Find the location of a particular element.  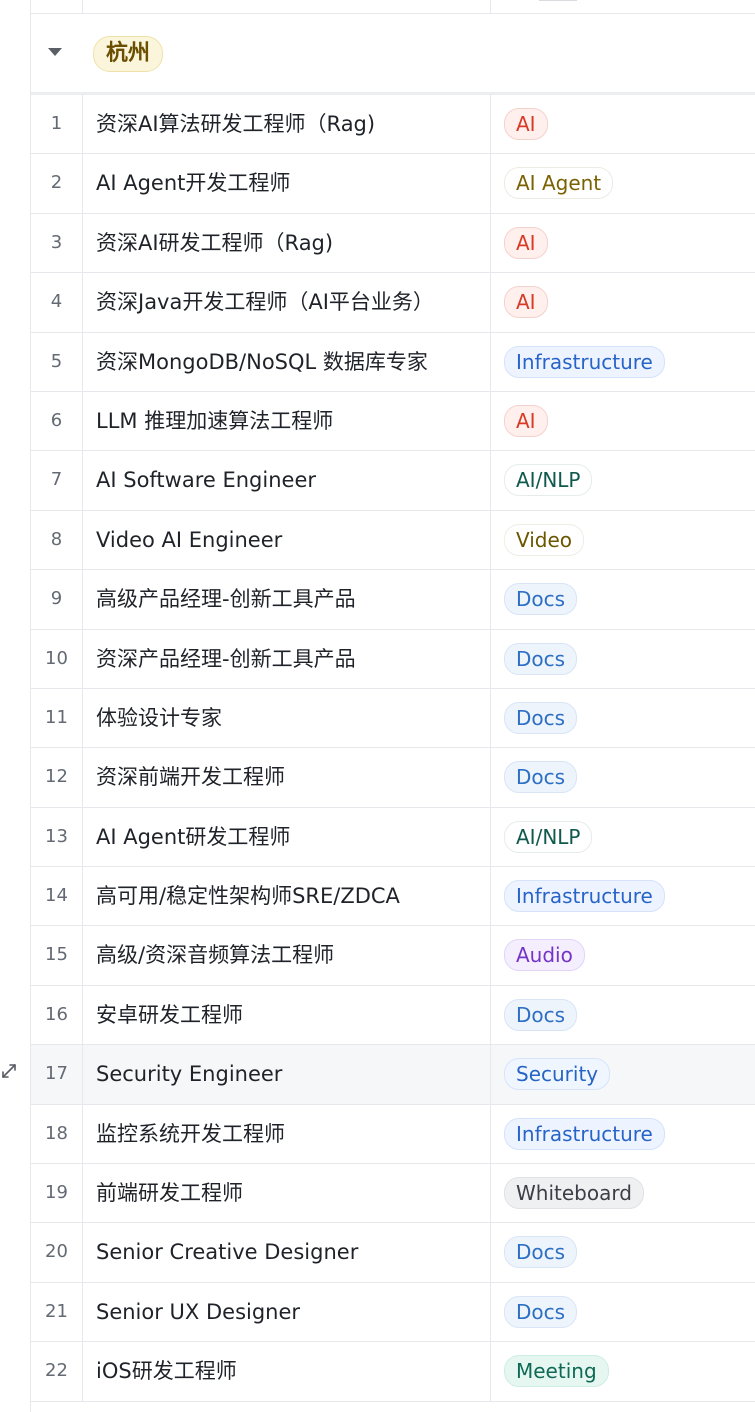

table-row: 12 资深前端开发工程师 Docs is located at coordinates (393, 778).